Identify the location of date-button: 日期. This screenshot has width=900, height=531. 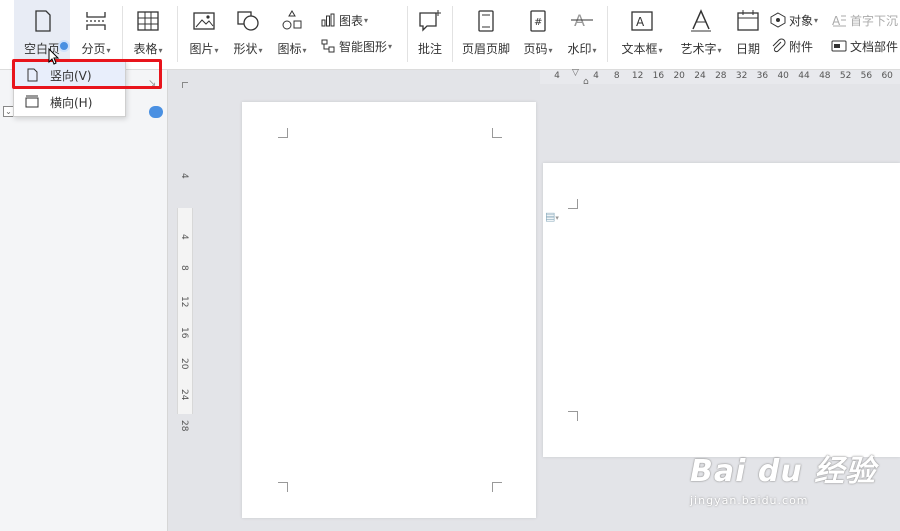
(748, 33).